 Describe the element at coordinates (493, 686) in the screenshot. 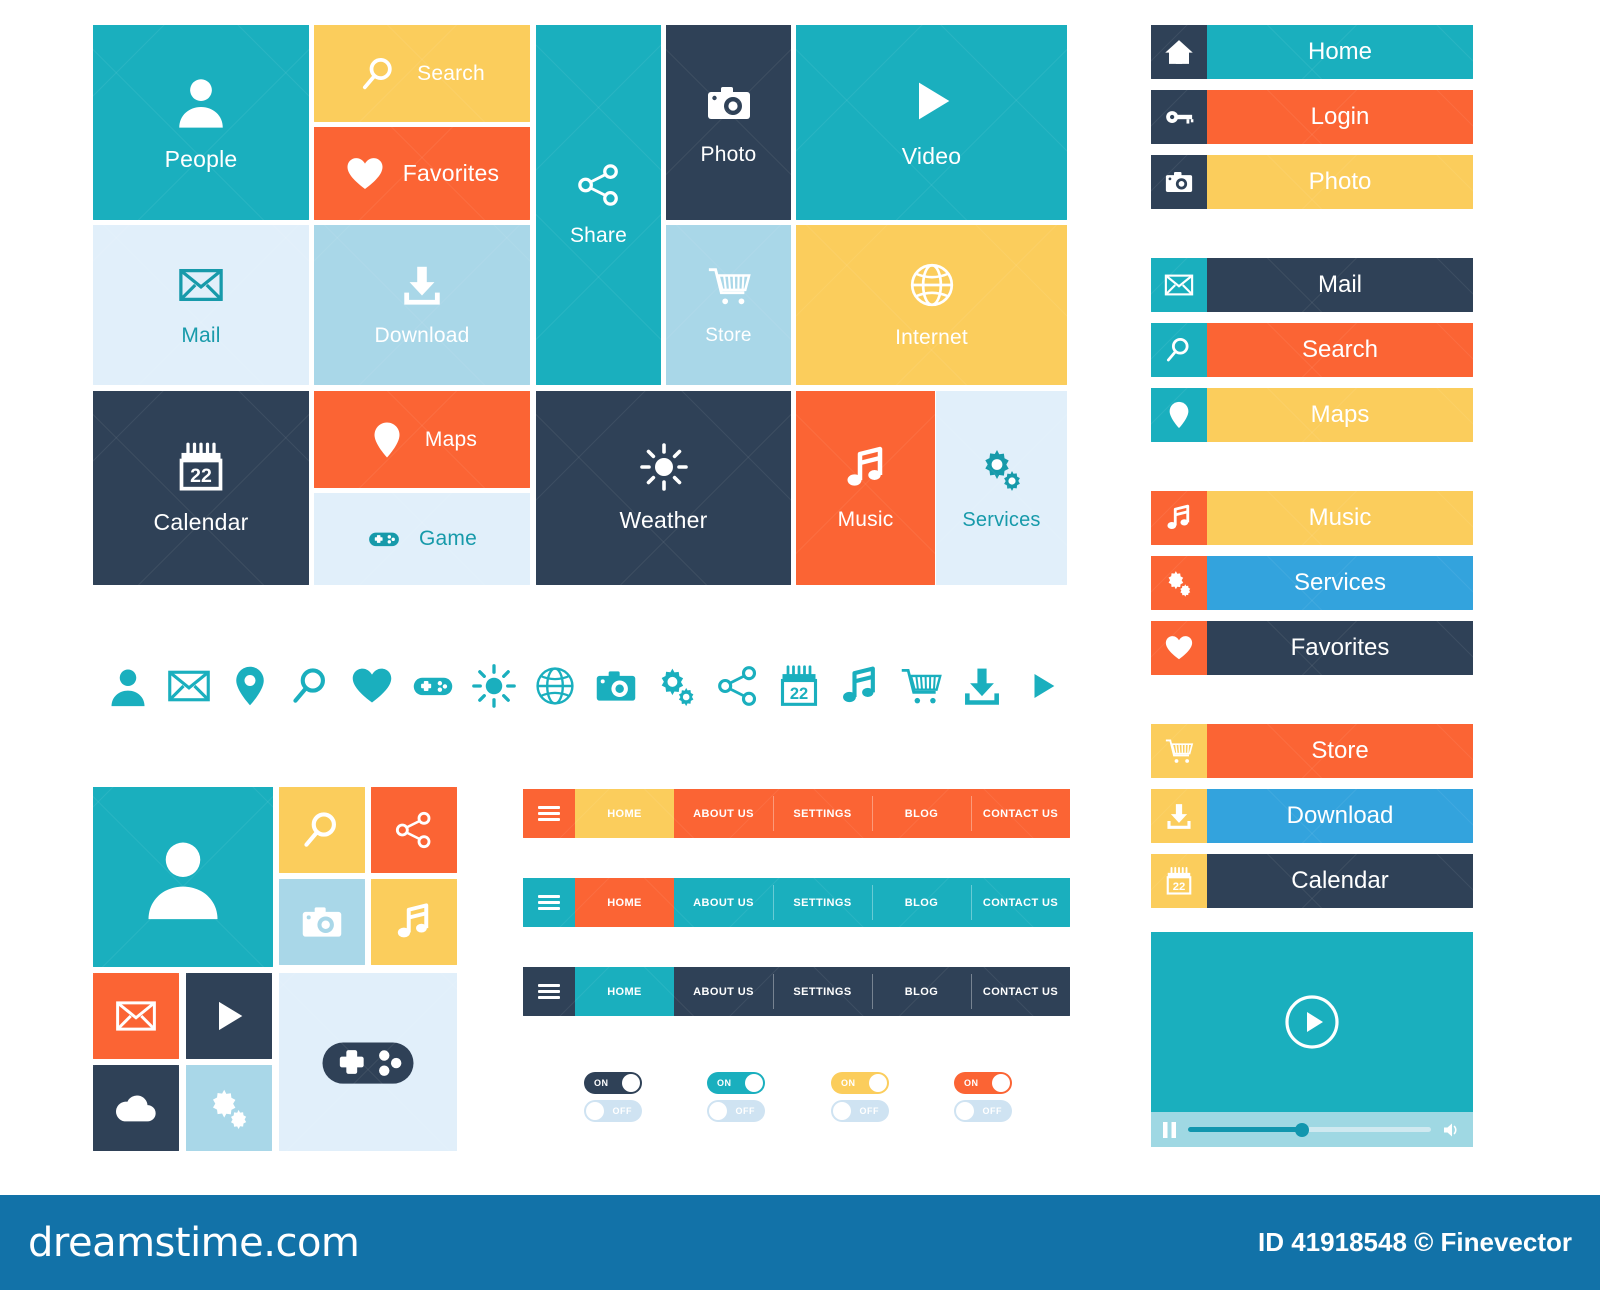

I see `sun-icon` at that location.